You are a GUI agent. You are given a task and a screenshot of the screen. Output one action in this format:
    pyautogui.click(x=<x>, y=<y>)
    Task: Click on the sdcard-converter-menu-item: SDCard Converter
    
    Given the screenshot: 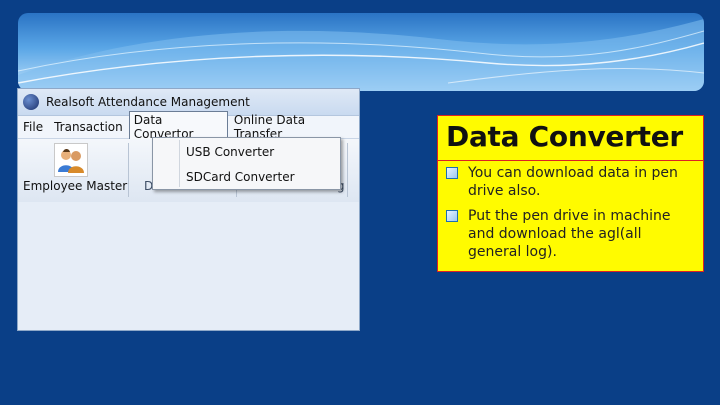 What is the action you would take?
    pyautogui.click(x=240, y=177)
    